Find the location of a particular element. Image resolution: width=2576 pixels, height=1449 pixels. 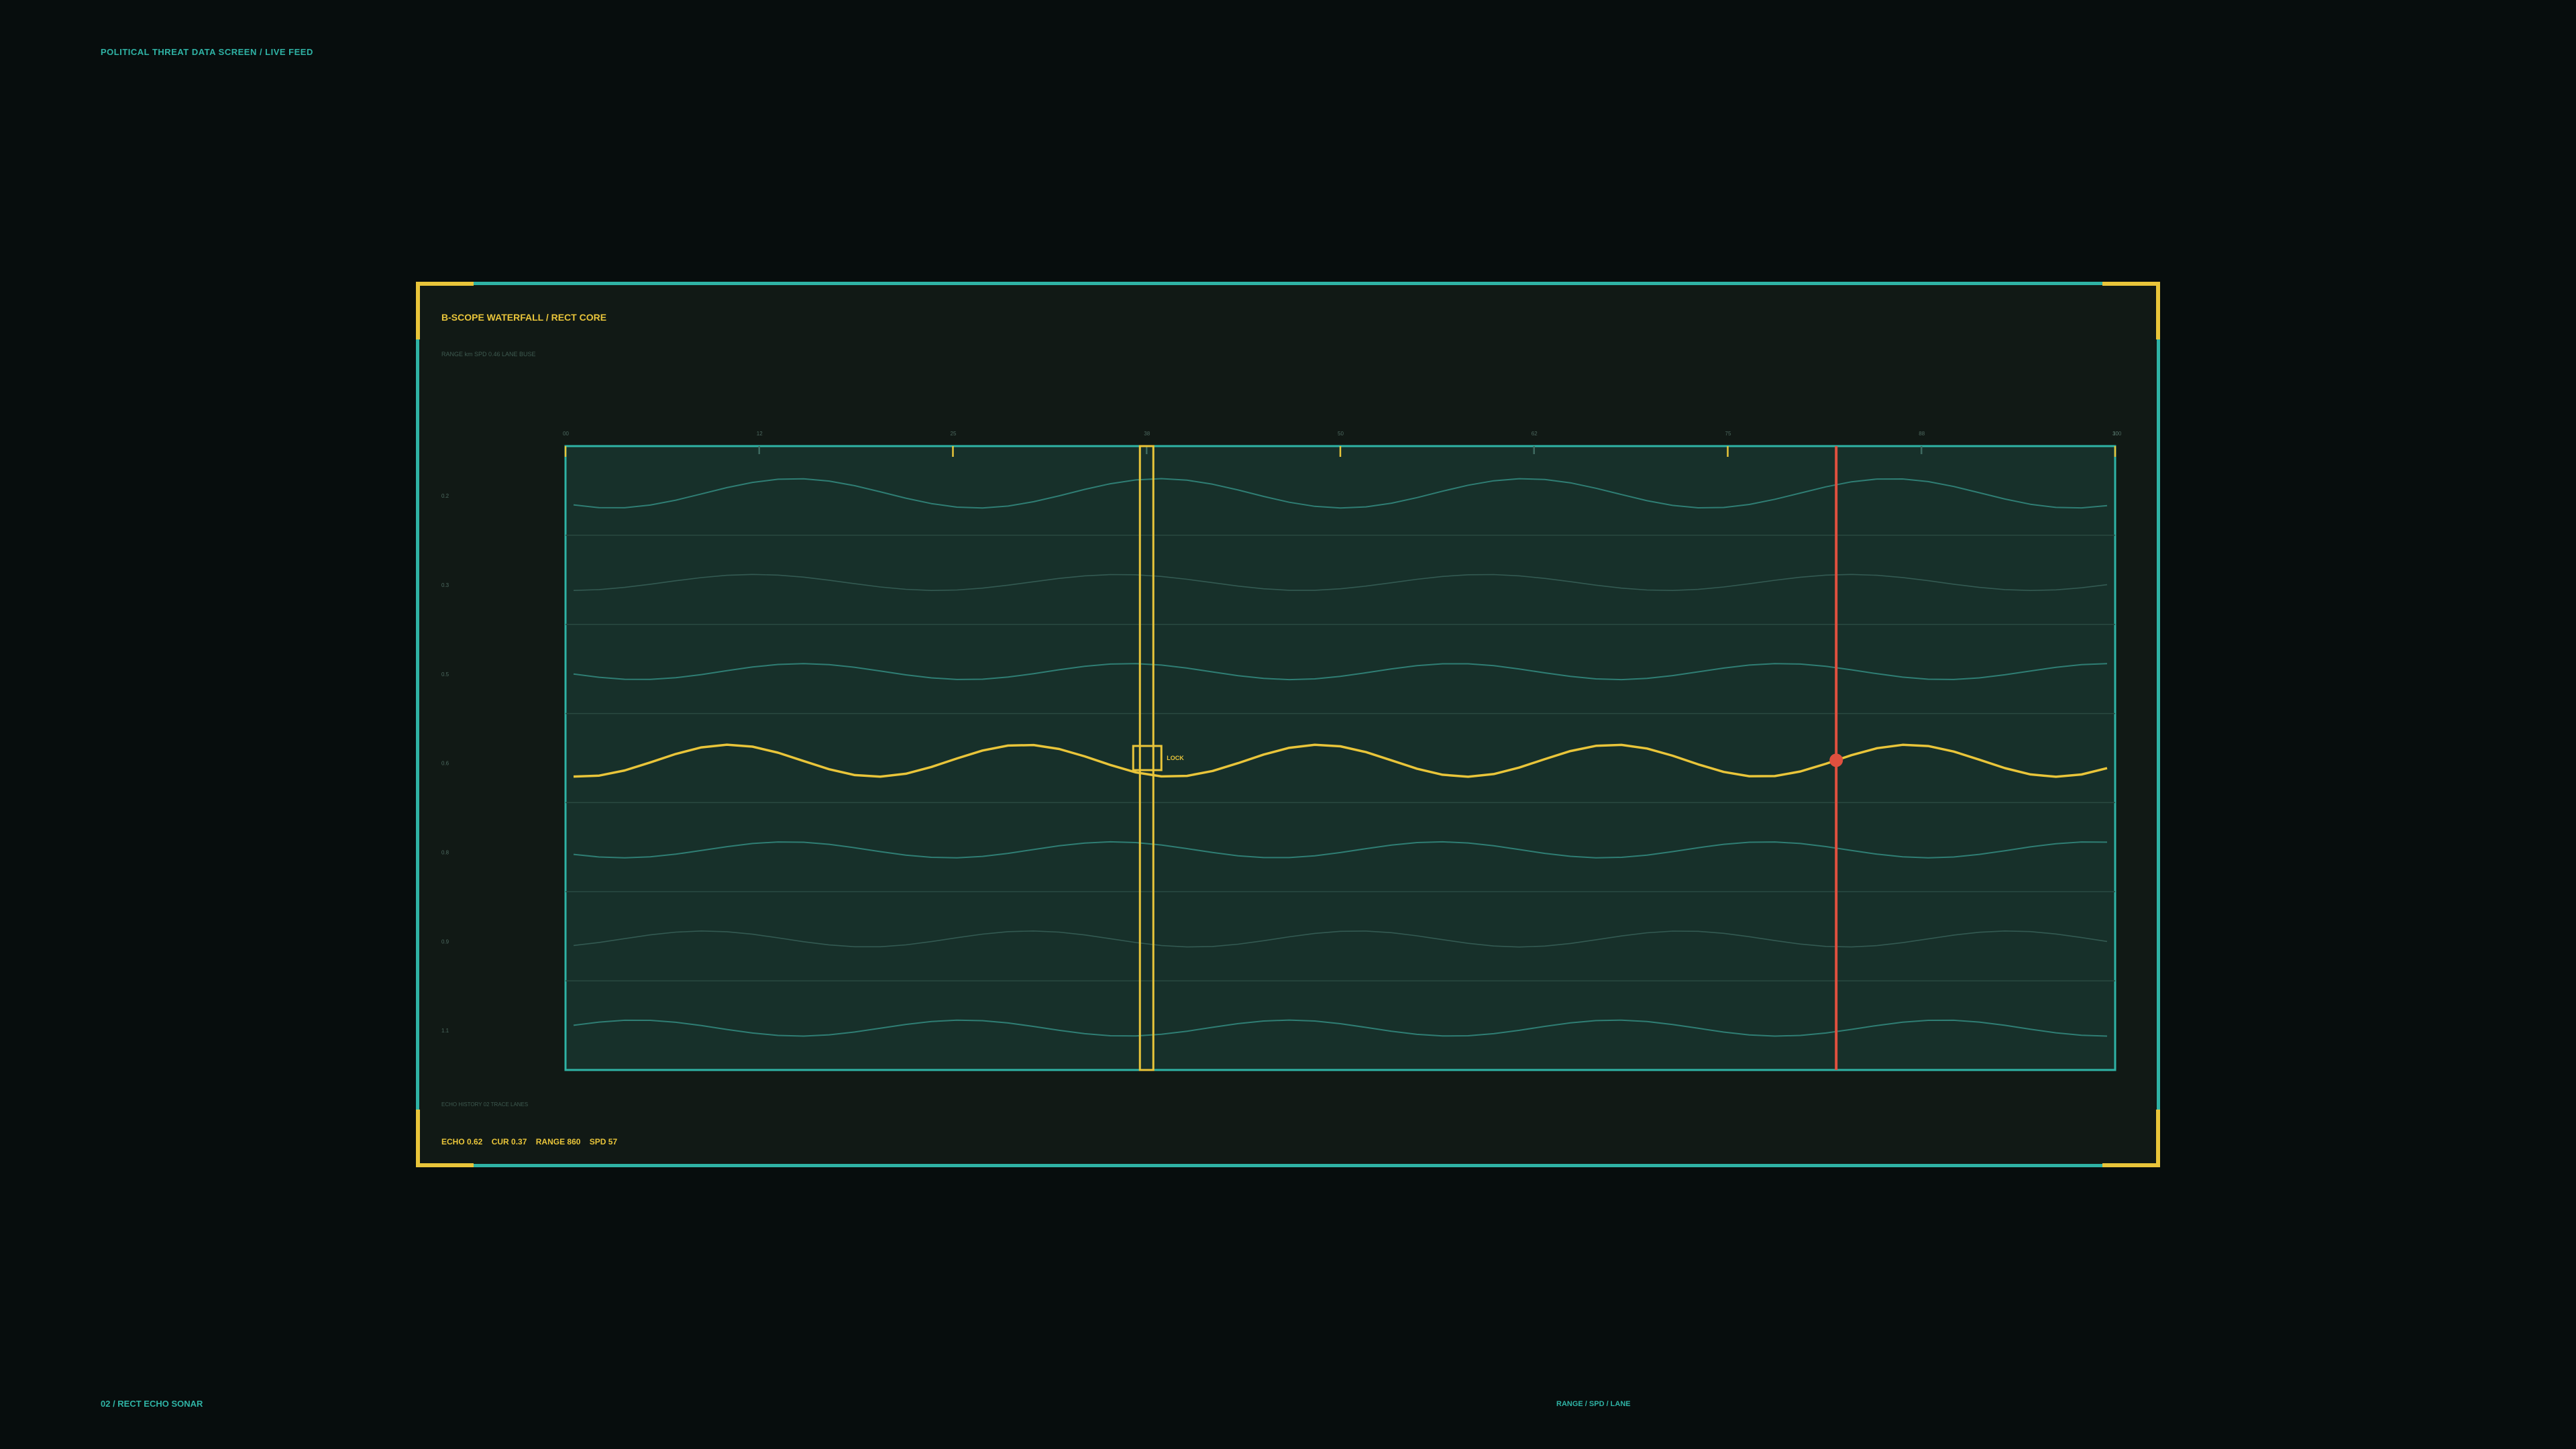

screen-header-title: POLITICAL THREAT DATA SCREEN / LIVE FEED is located at coordinates (207, 52).